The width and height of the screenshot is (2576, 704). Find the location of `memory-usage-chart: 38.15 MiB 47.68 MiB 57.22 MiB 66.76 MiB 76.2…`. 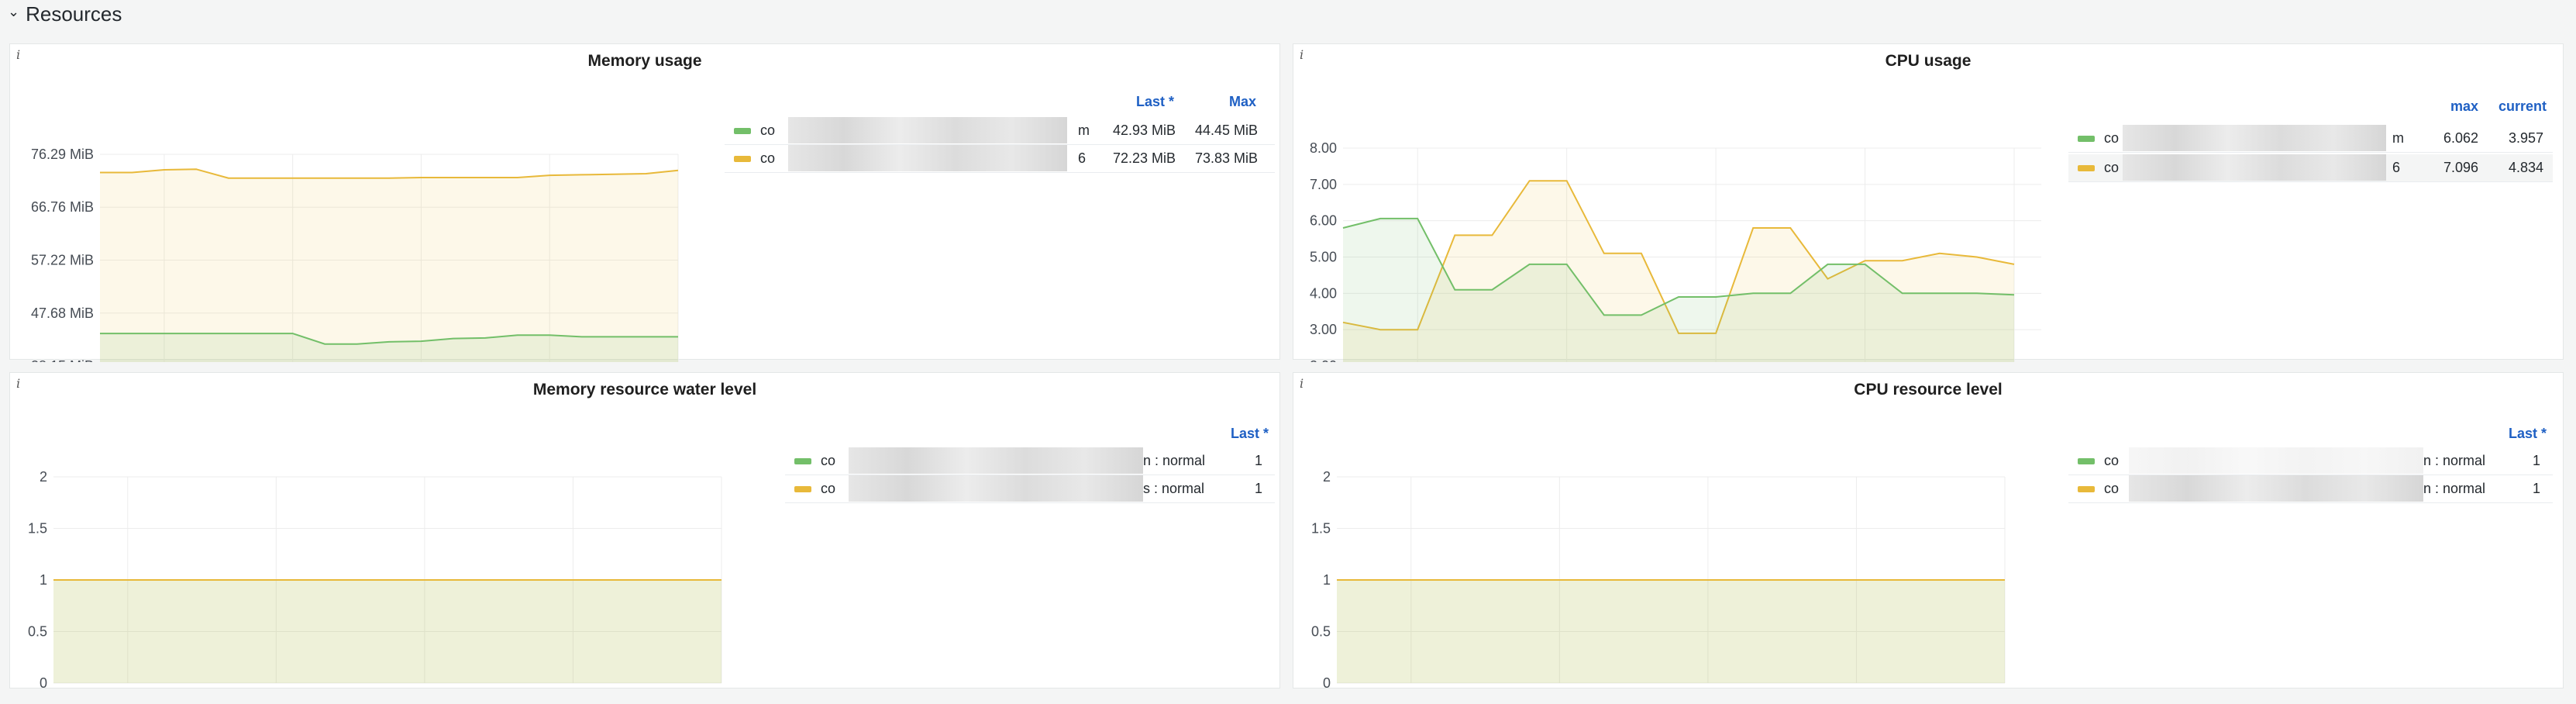

memory-usage-chart: 38.15 MiB 47.68 MiB 57.22 MiB 66.76 MiB 76.2… is located at coordinates (355, 255).